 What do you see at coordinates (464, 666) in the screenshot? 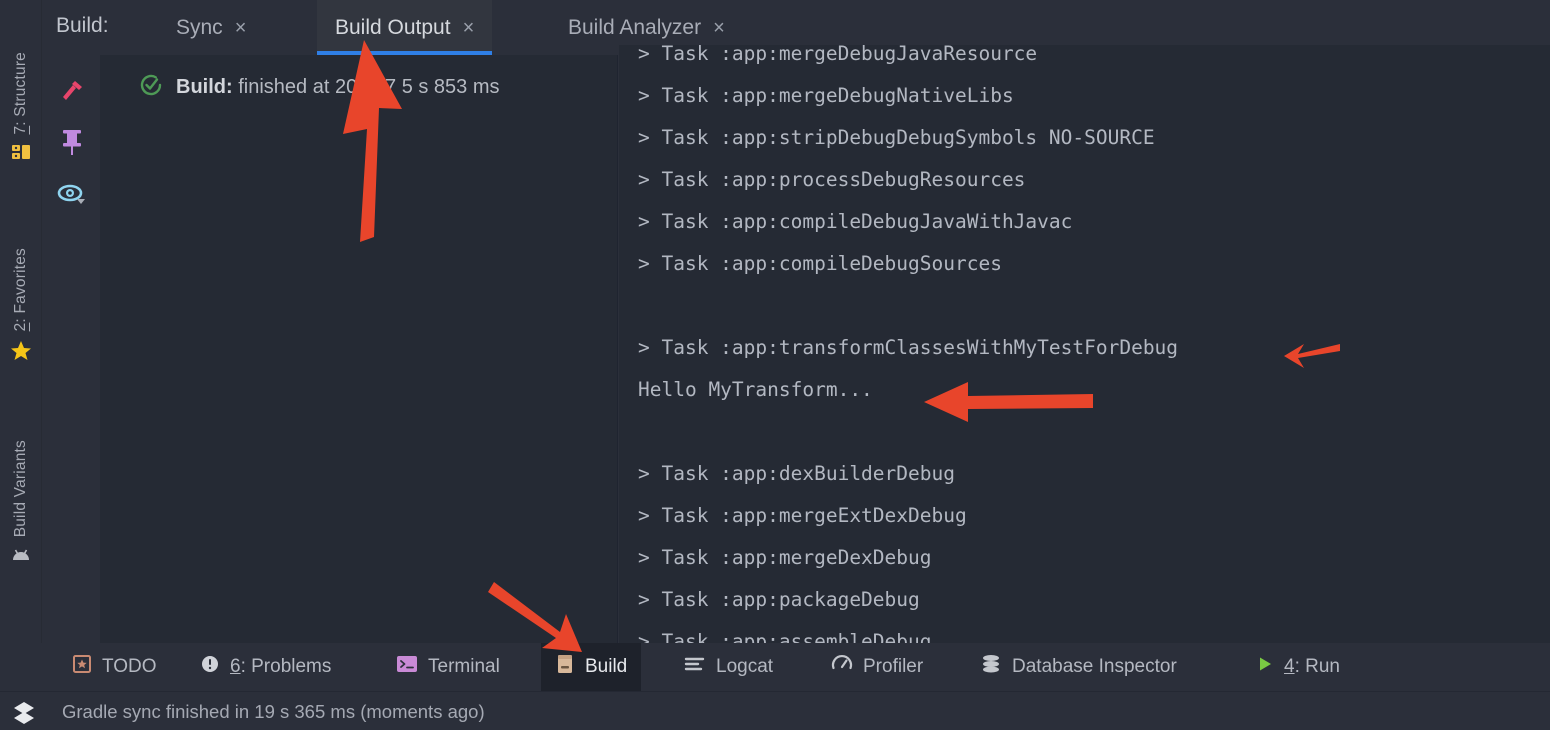
I see `tool-button-terminal-label: Terminal` at bounding box center [464, 666].